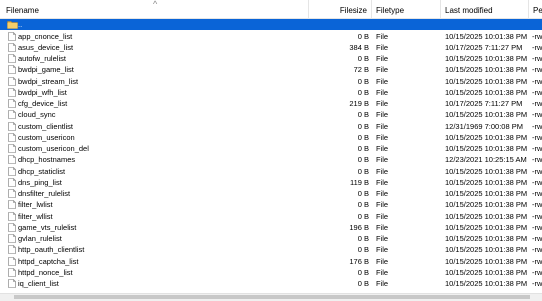 The image size is (542, 301). Describe the element at coordinates (406, 9) in the screenshot. I see `column-filetype: Filetype` at that location.